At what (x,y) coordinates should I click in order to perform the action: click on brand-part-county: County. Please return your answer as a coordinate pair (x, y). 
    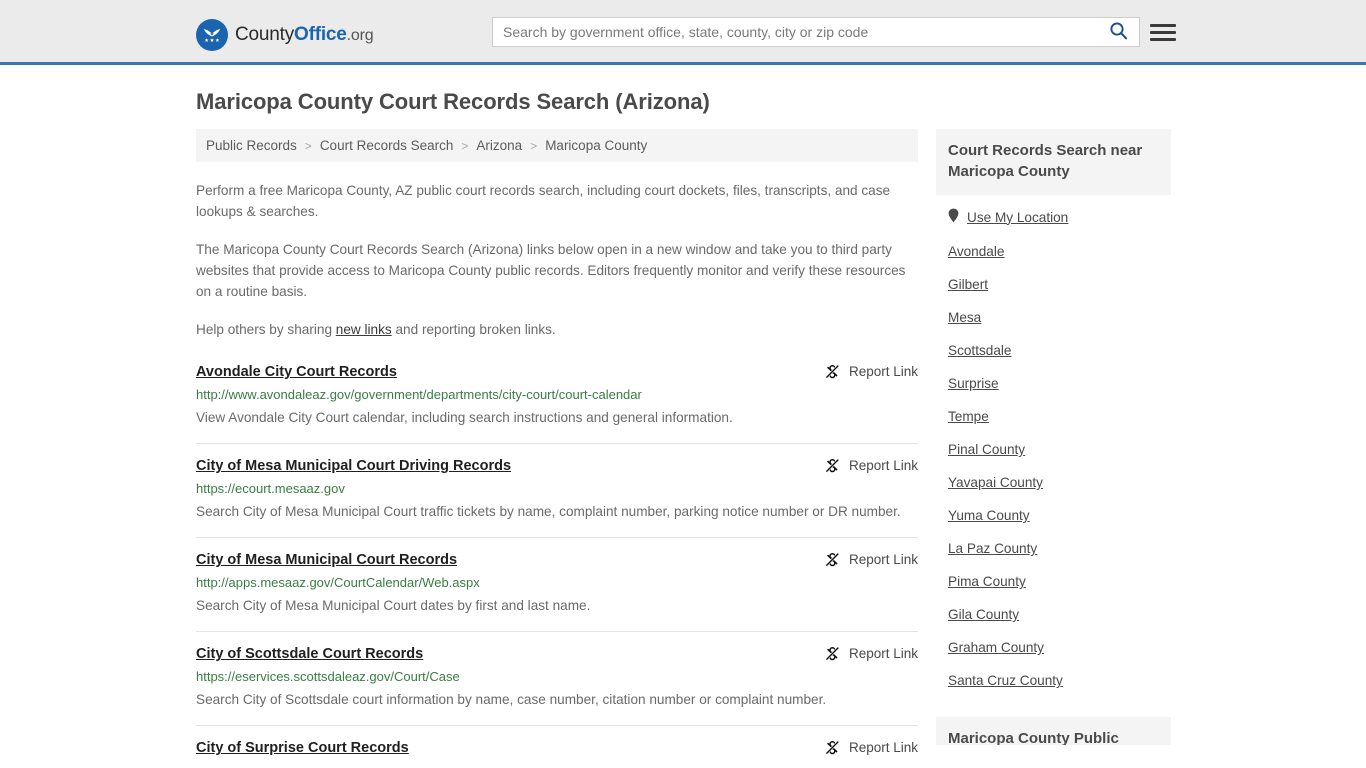
    Looking at the image, I should click on (265, 34).